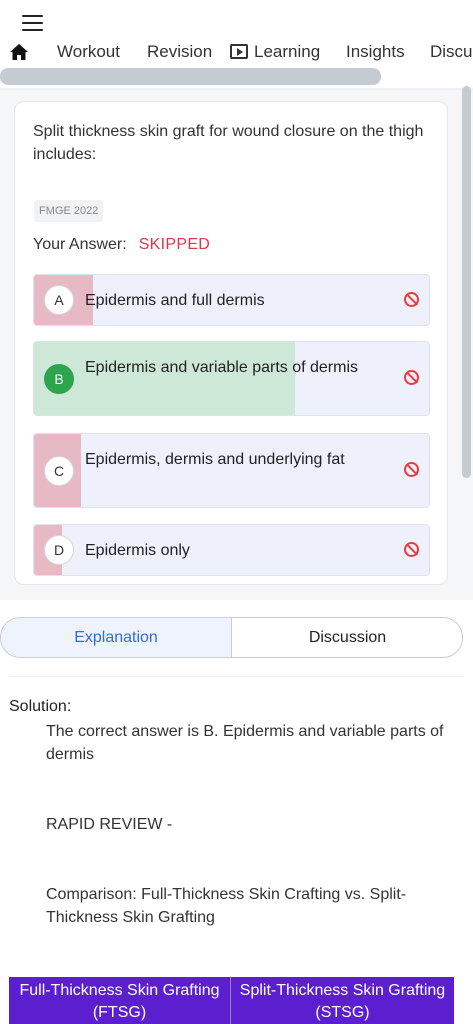  I want to click on solution-label: Solution:, so click(40, 706).